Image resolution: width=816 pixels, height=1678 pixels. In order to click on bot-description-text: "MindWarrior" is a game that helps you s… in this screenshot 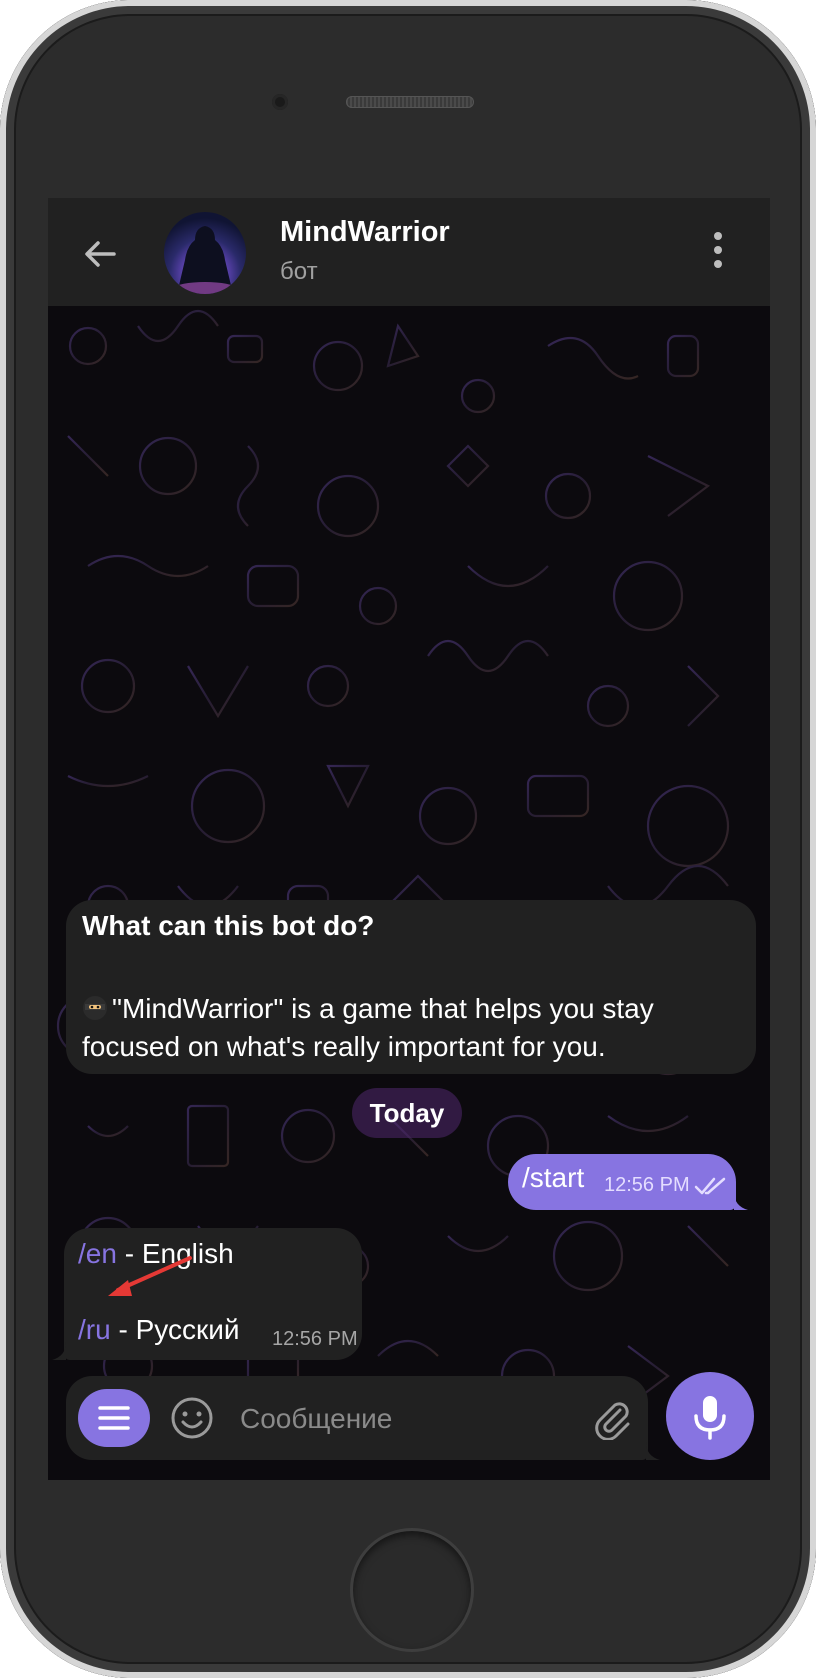, I will do `click(412, 1028)`.